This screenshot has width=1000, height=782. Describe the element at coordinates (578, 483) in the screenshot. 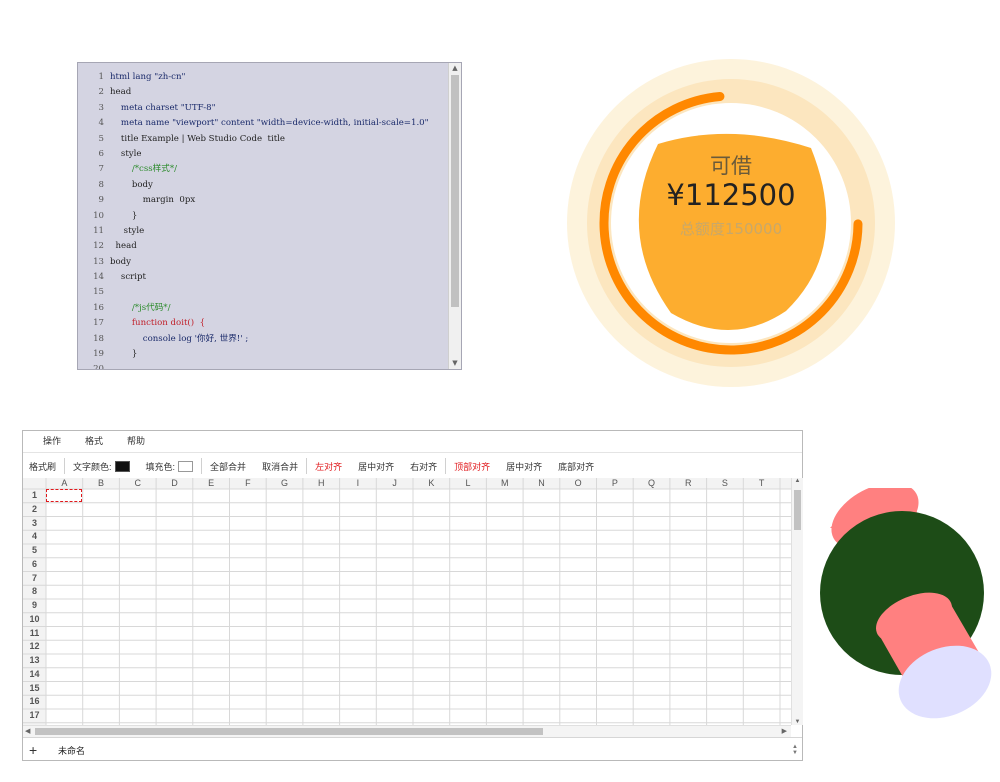

I see `column-header: O` at that location.